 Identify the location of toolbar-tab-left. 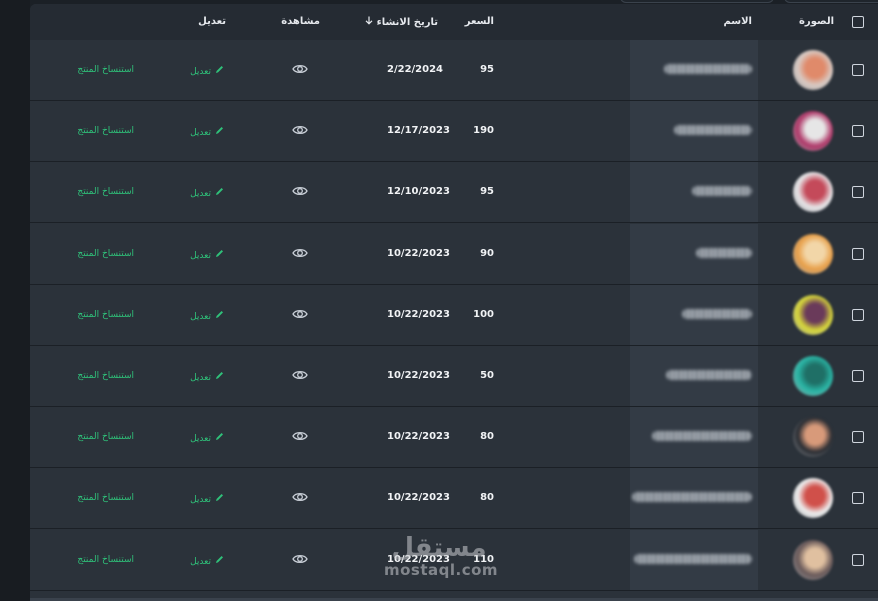
(697, 1).